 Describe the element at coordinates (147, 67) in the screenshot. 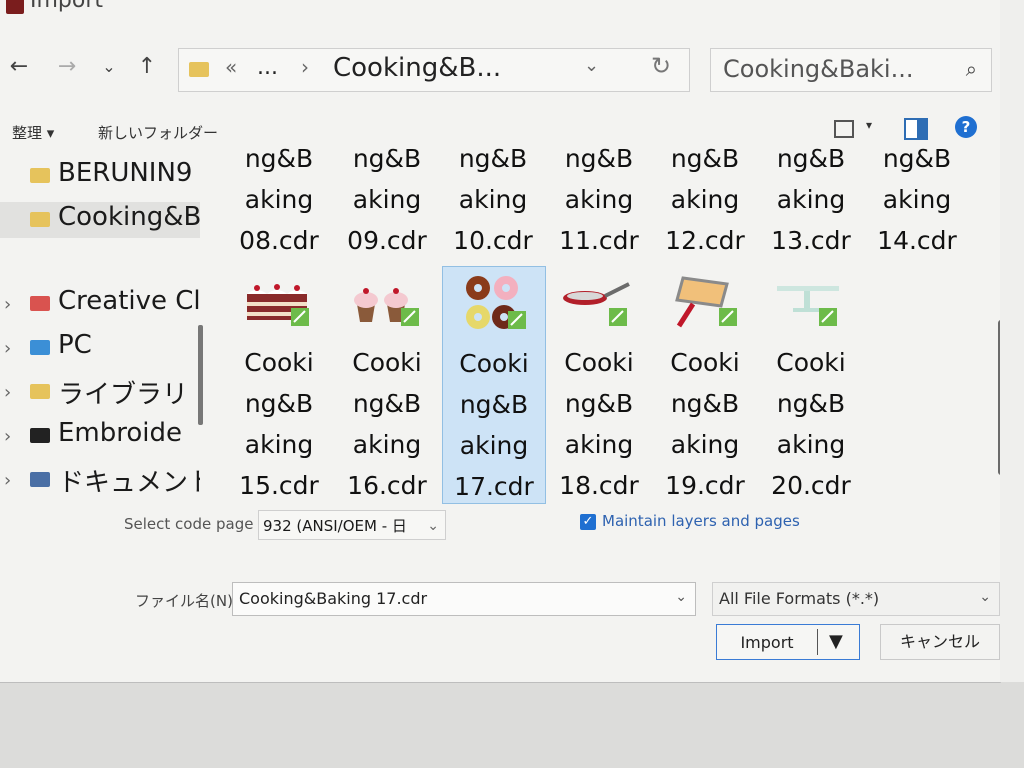

I see `up-arrow-icon: ↑` at that location.